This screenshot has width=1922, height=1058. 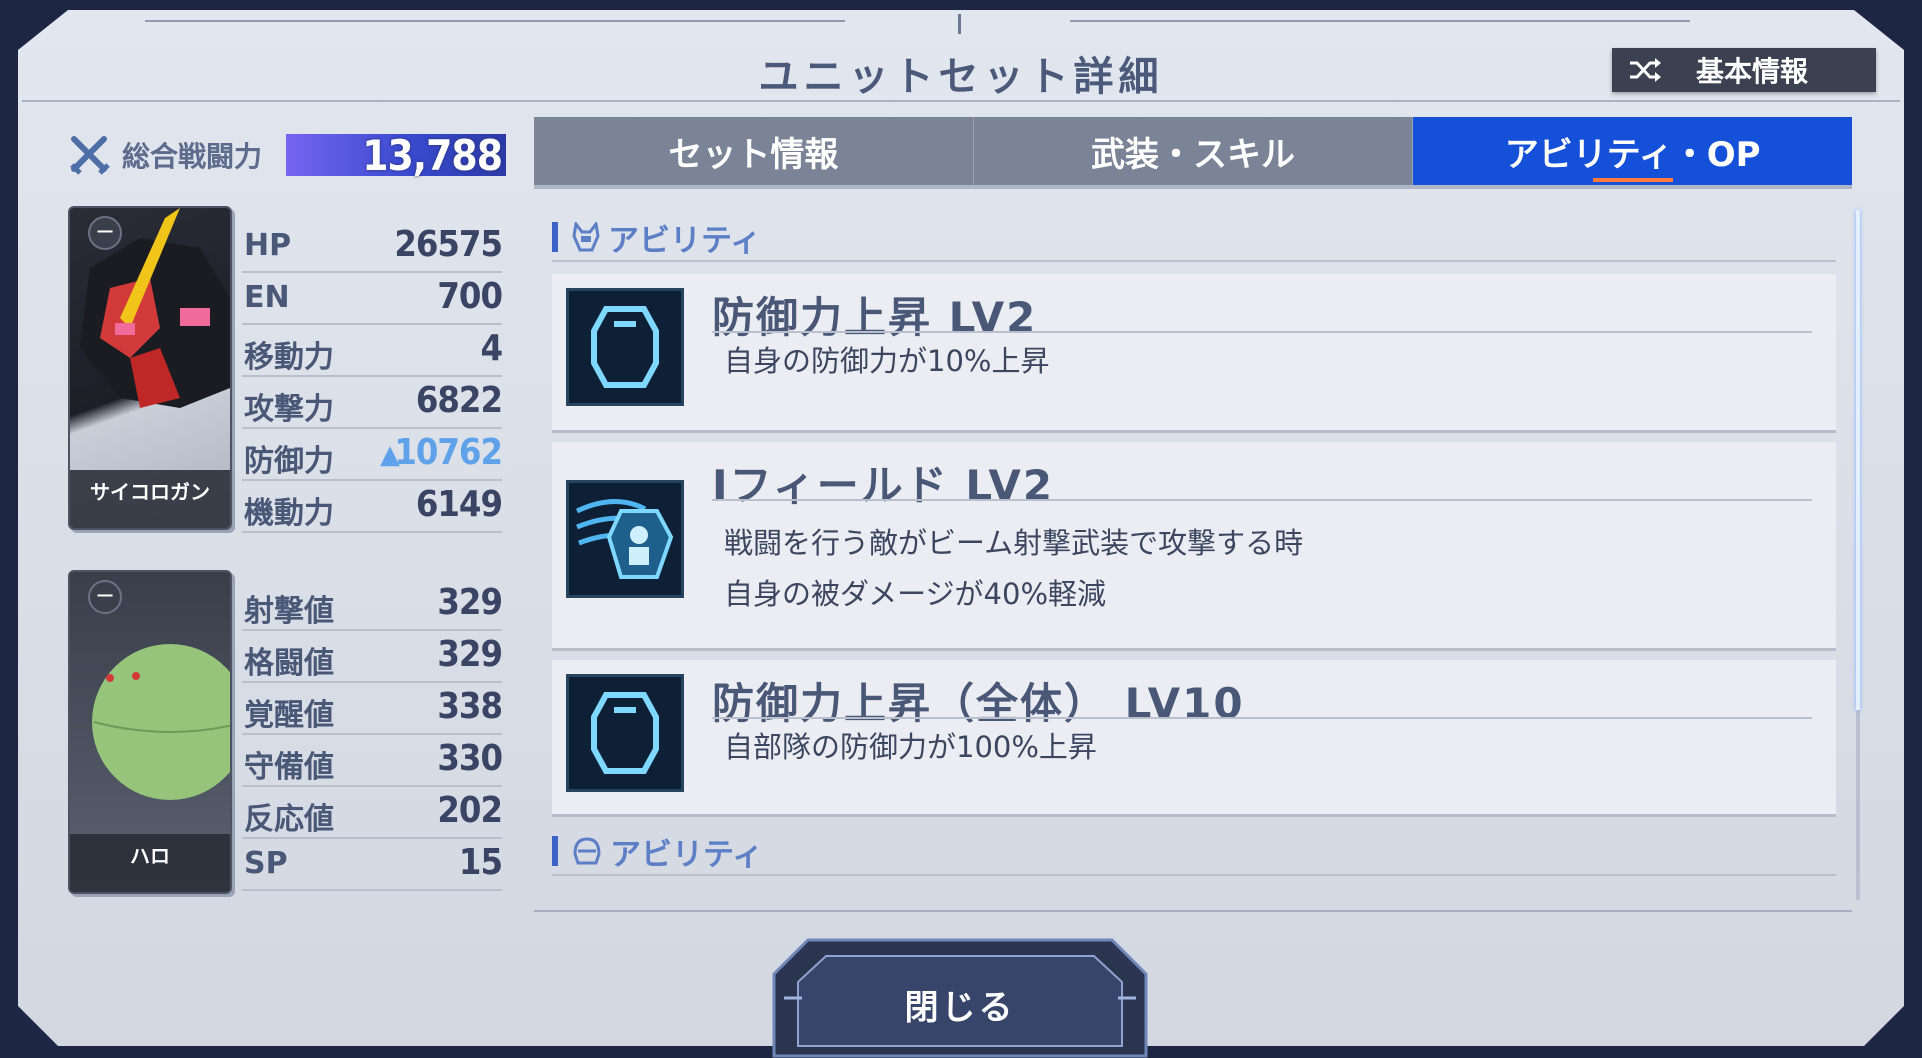 What do you see at coordinates (883, 485) in the screenshot?
I see `ability-name: Iフィールド LV2` at bounding box center [883, 485].